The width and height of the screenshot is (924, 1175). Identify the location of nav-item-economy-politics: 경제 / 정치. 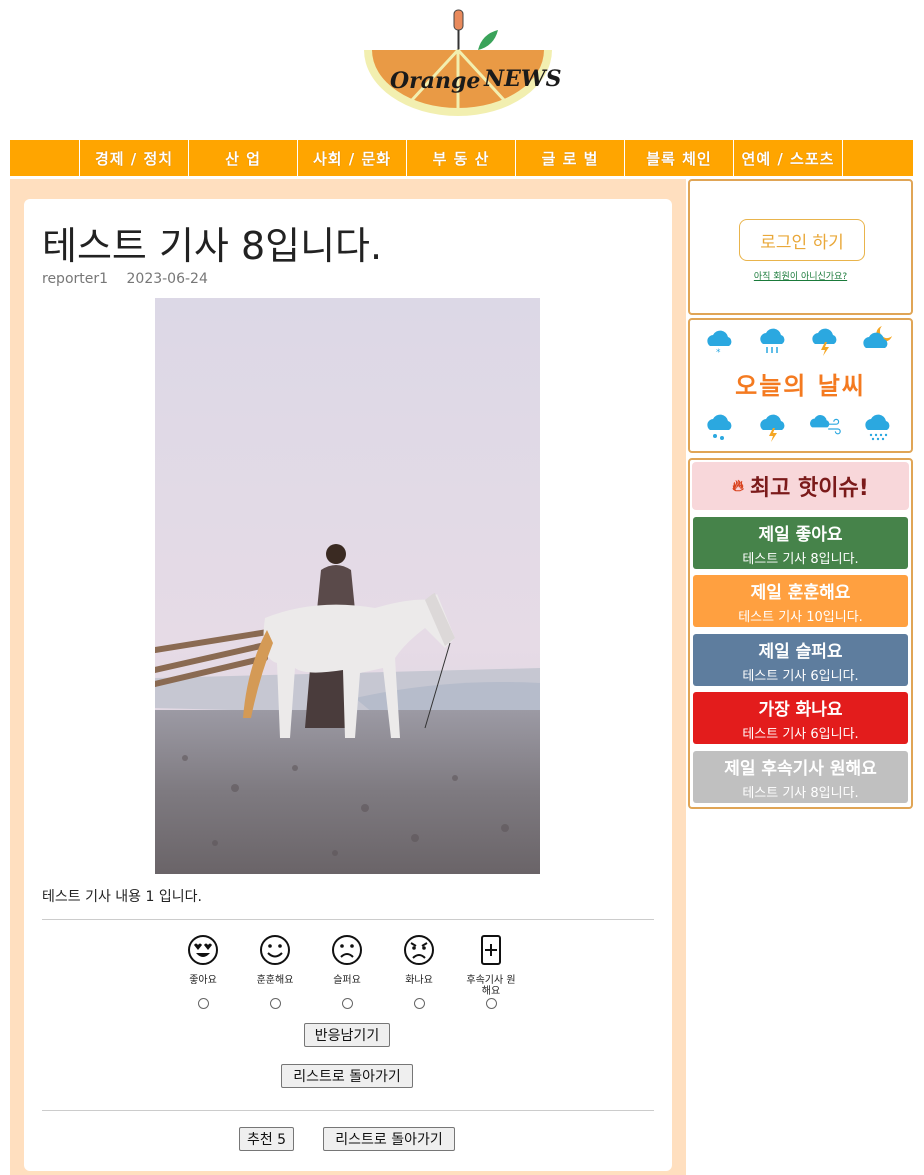
(134, 158).